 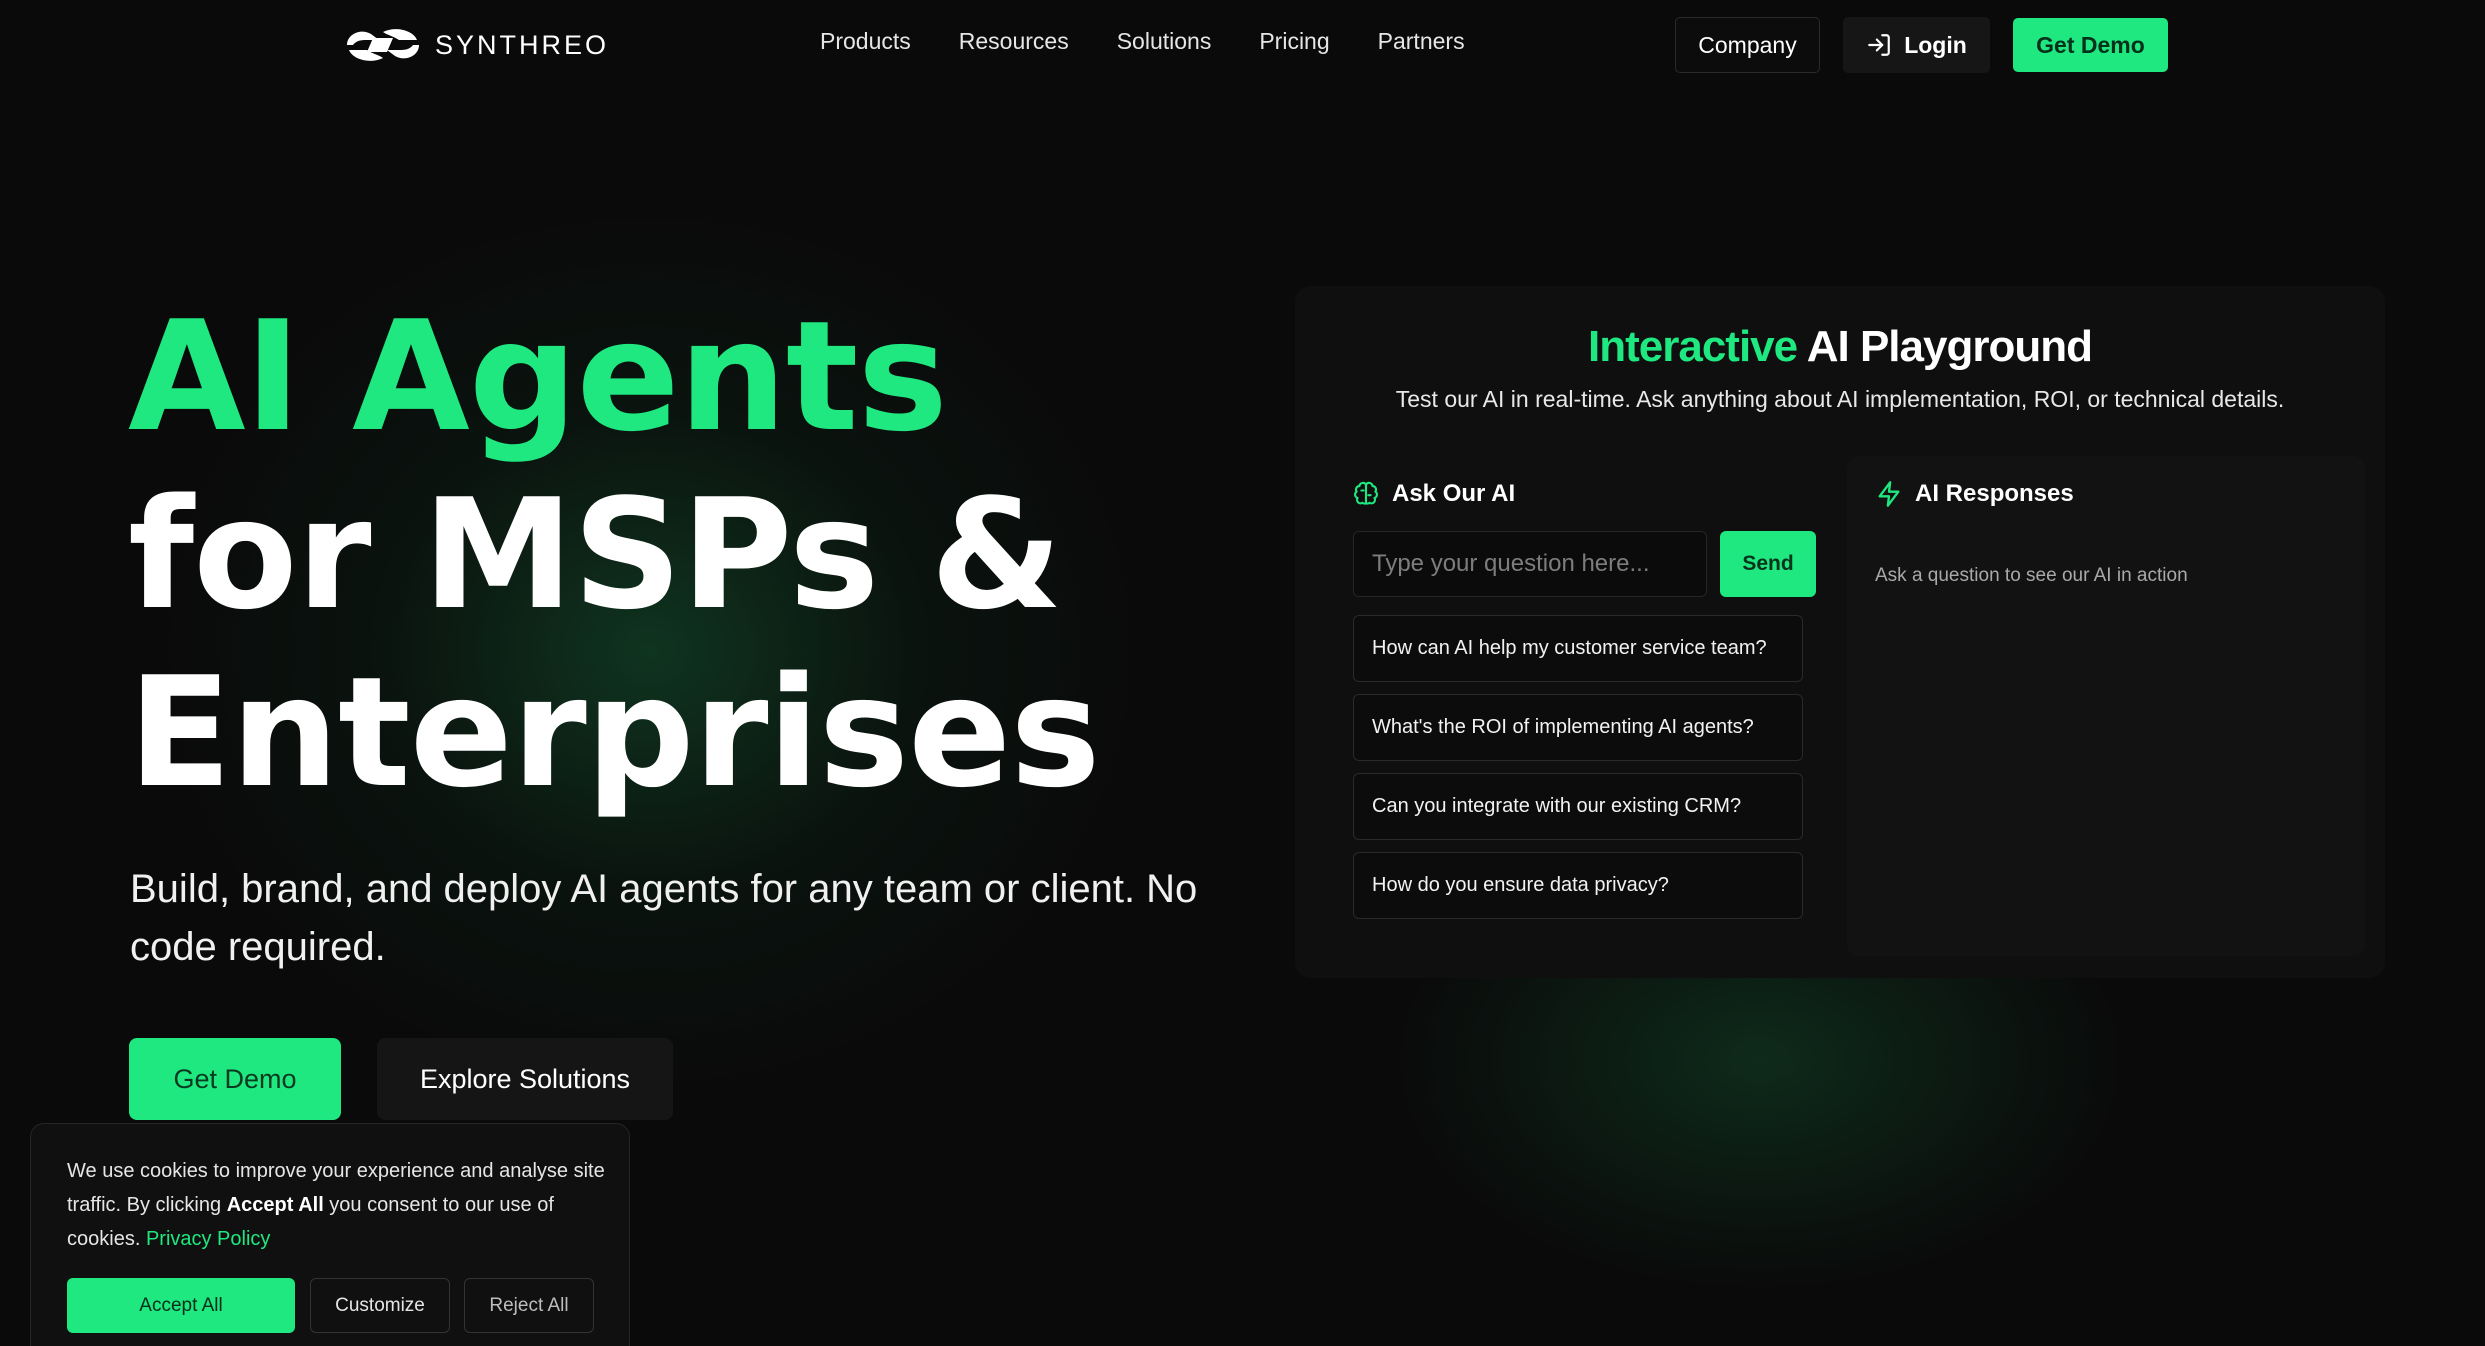 What do you see at coordinates (1578, 806) in the screenshot?
I see `suggestion-crm: Can you integrate with our existing CRM?` at bounding box center [1578, 806].